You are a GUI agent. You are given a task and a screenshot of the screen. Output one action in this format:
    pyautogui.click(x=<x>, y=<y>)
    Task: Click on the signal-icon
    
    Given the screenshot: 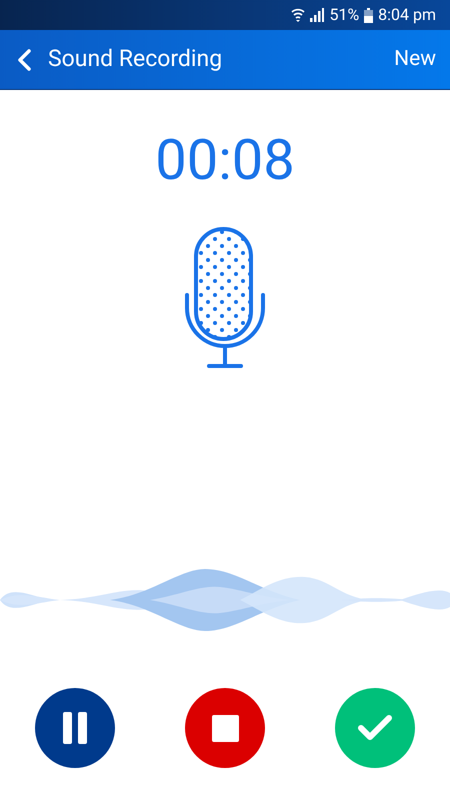 What is the action you would take?
    pyautogui.click(x=317, y=15)
    